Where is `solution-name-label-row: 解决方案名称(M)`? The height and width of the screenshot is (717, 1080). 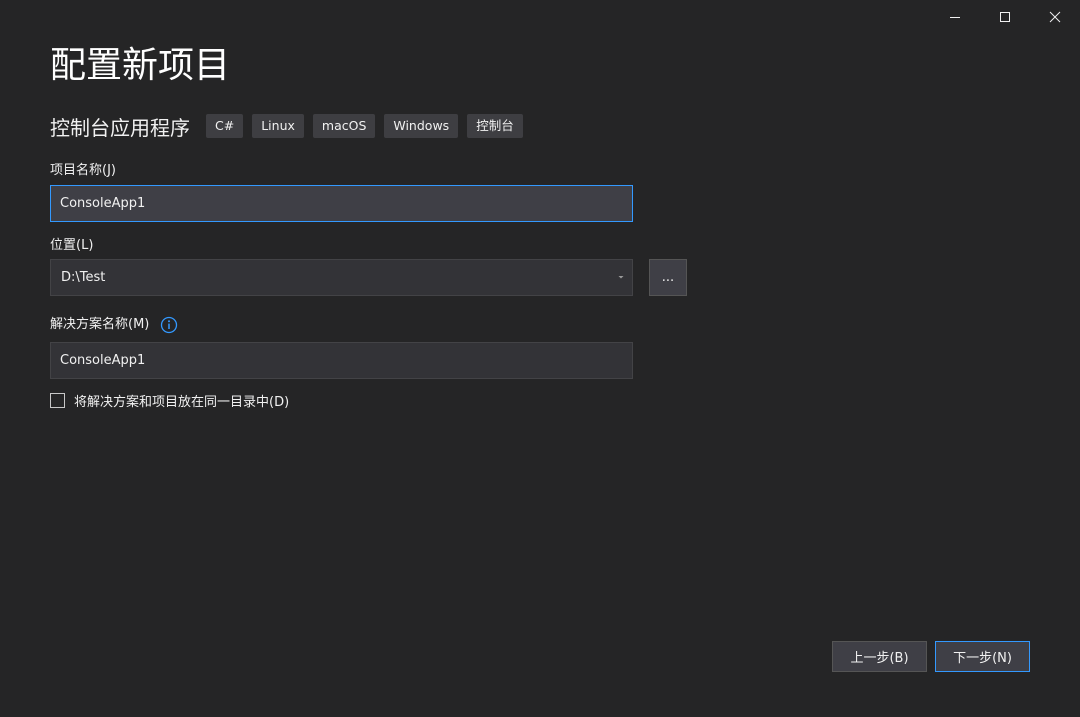 solution-name-label-row: 解决方案名称(M) is located at coordinates (114, 323).